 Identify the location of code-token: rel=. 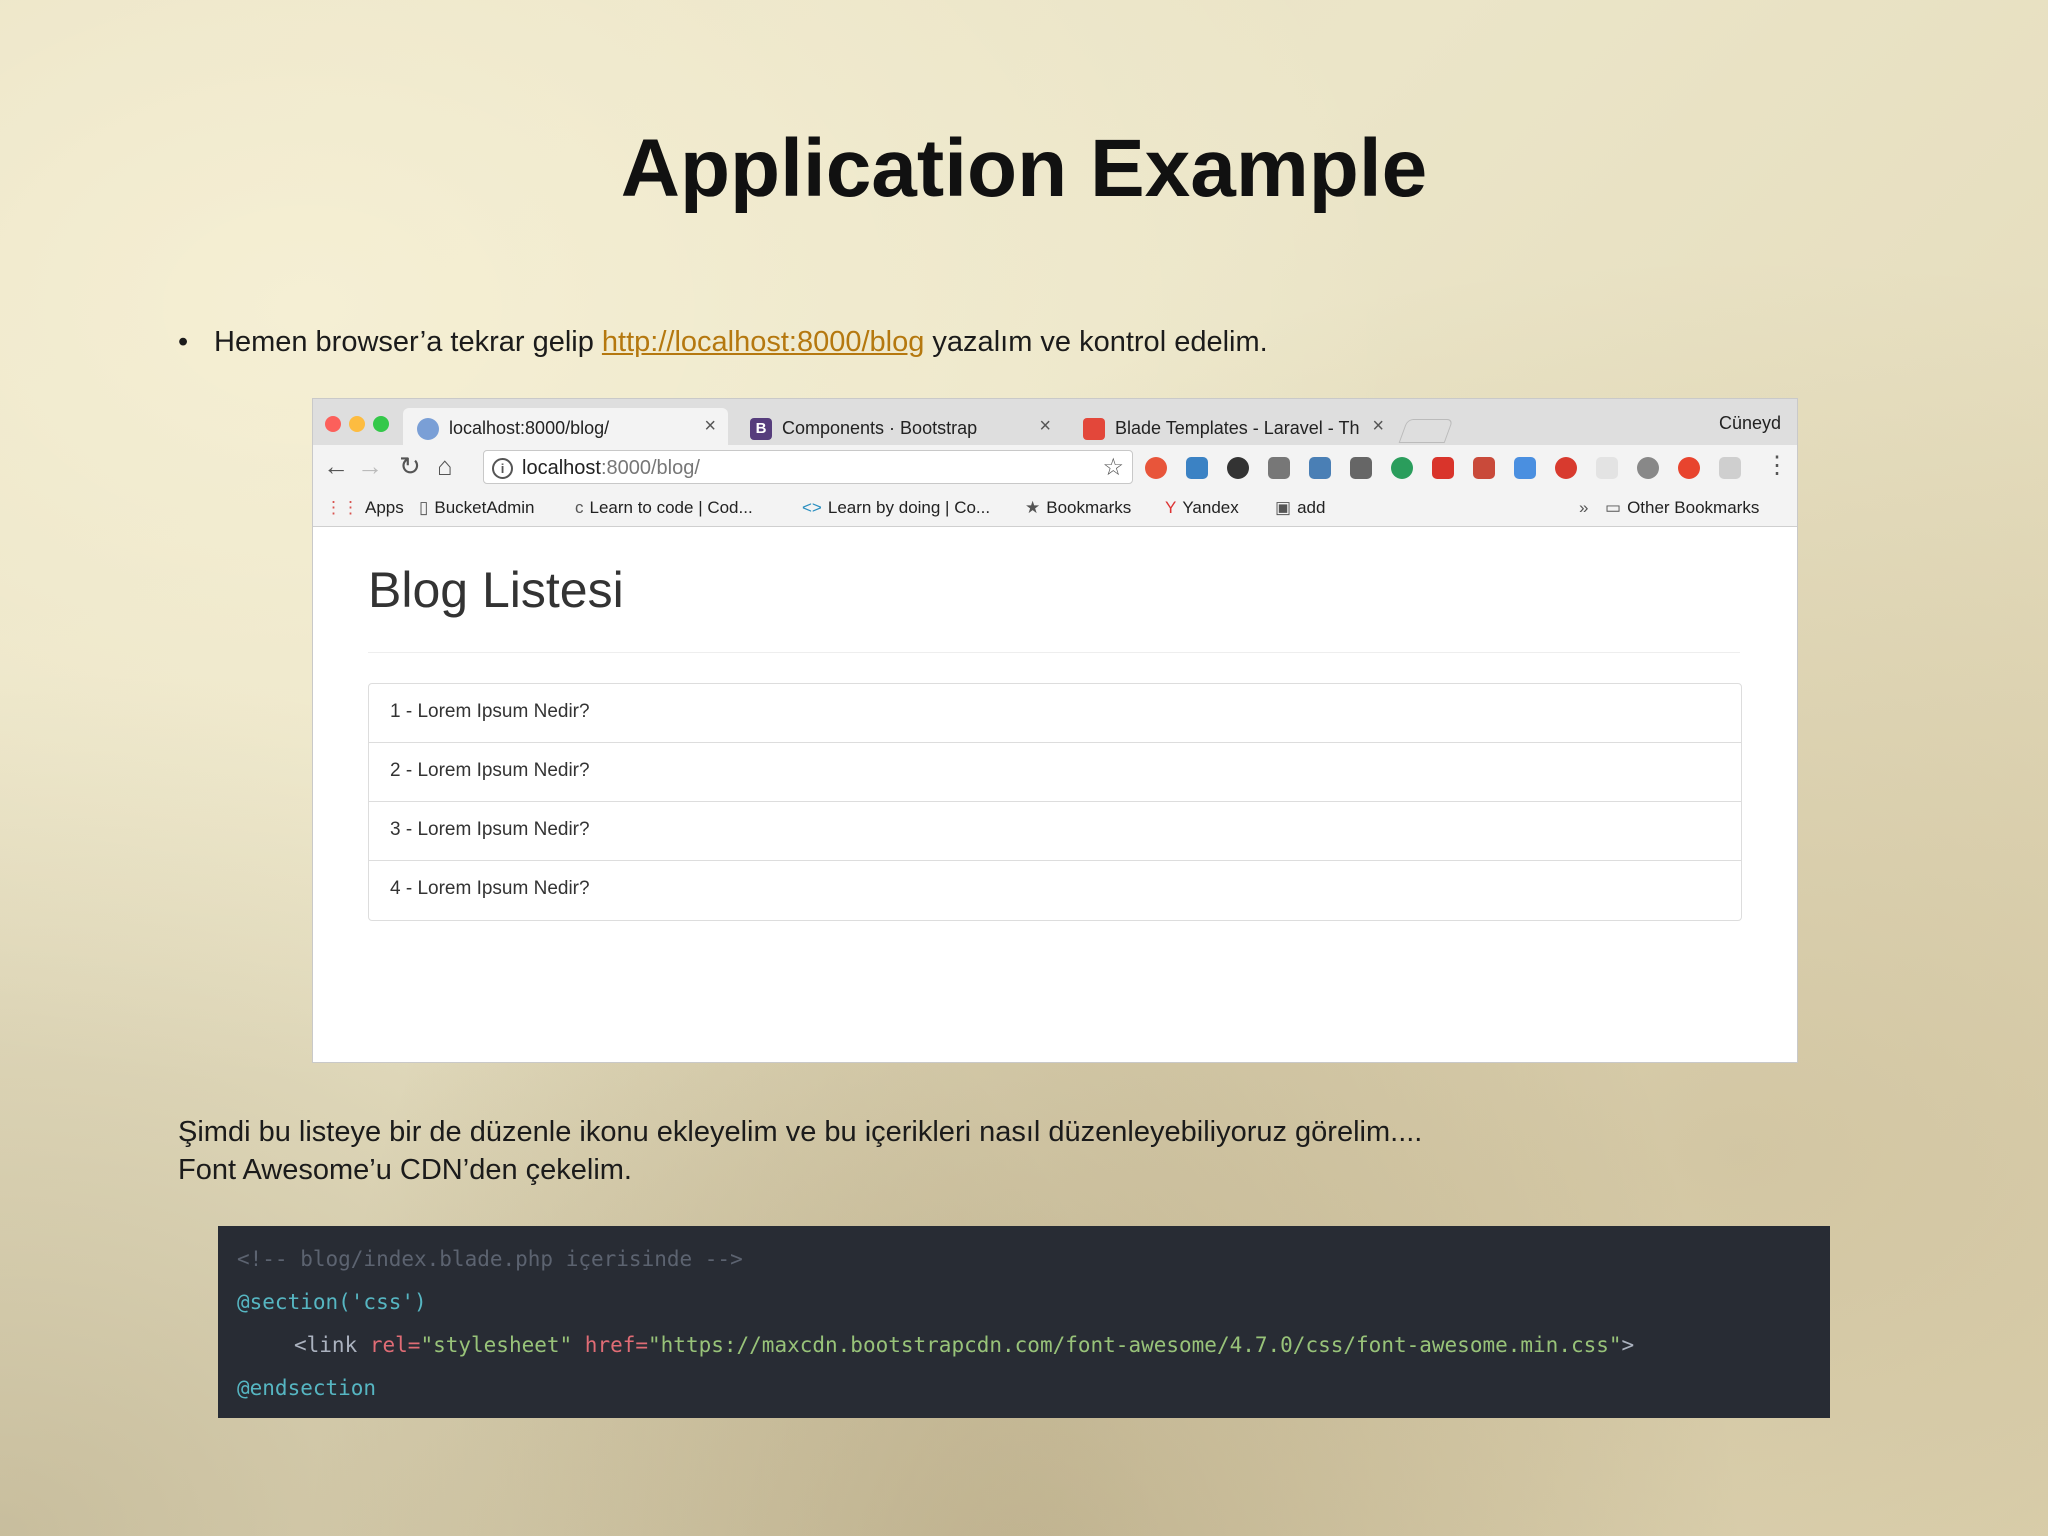
(395, 1345).